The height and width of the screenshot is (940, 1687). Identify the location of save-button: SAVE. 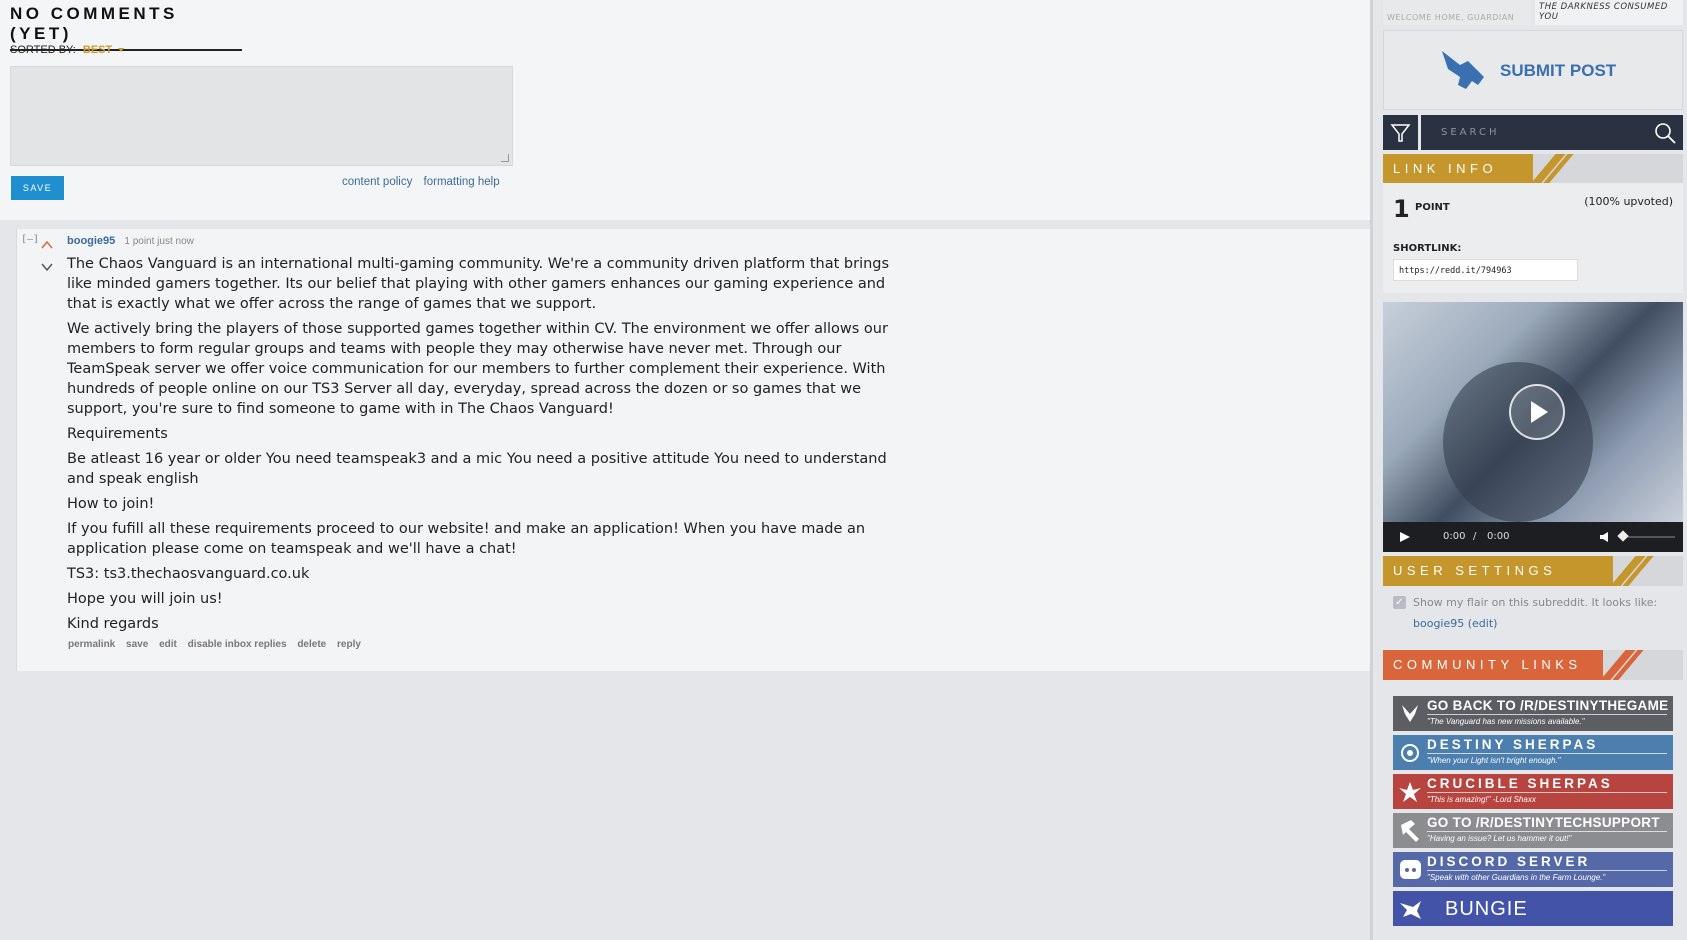
(37, 188).